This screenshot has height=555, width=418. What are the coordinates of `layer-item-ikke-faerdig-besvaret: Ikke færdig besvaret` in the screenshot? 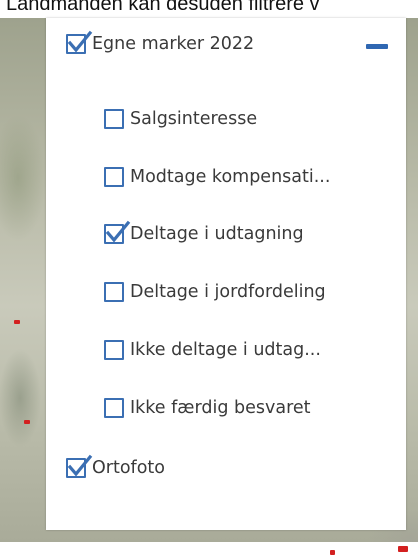 It's located at (207, 408).